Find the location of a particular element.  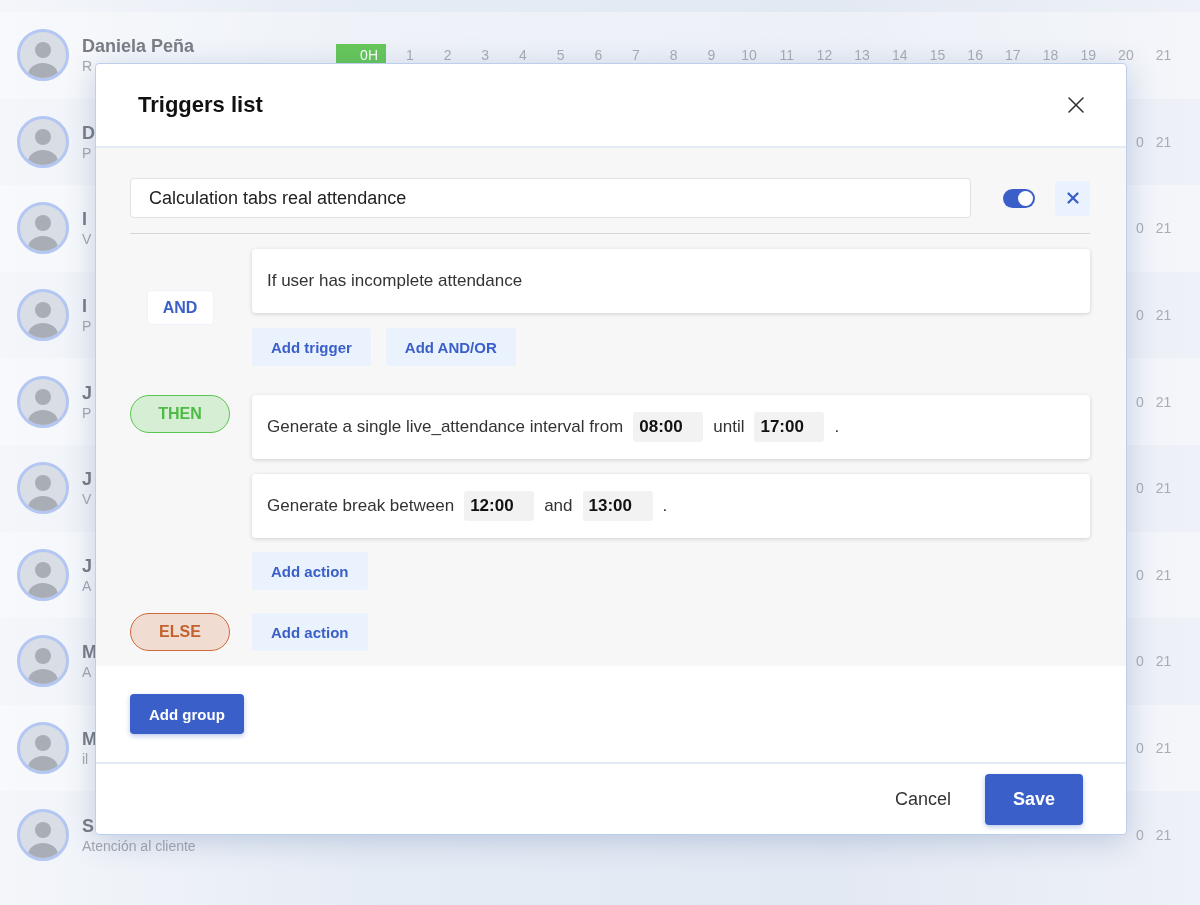

delete-button is located at coordinates (1072, 198).